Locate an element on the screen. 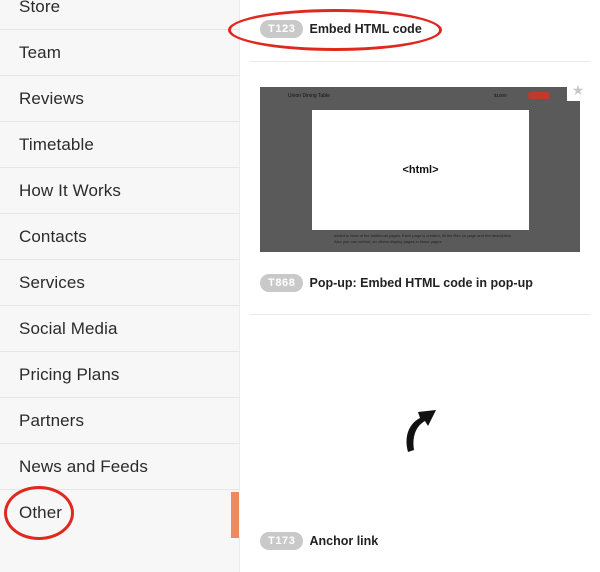 The width and height of the screenshot is (600, 572). preview-page-title: Union Dining Table is located at coordinates (309, 96).